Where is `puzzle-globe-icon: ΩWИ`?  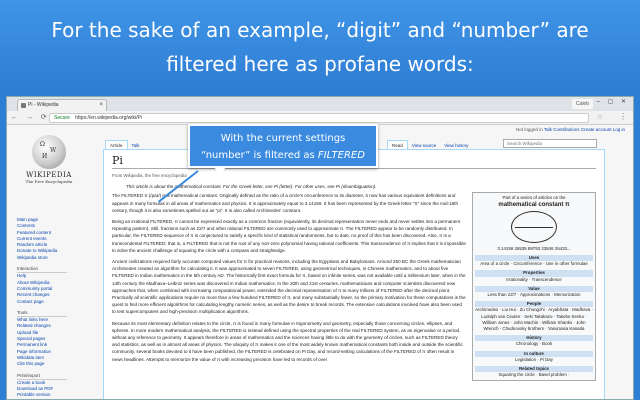 puzzle-globe-icon: ΩWИ is located at coordinates (49, 152).